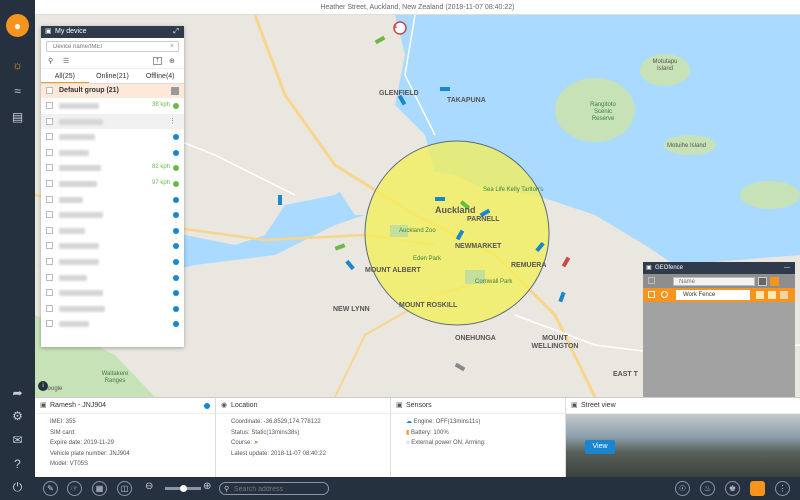  Describe the element at coordinates (782, 488) in the screenshot. I see `more-icon: ⋮` at that location.